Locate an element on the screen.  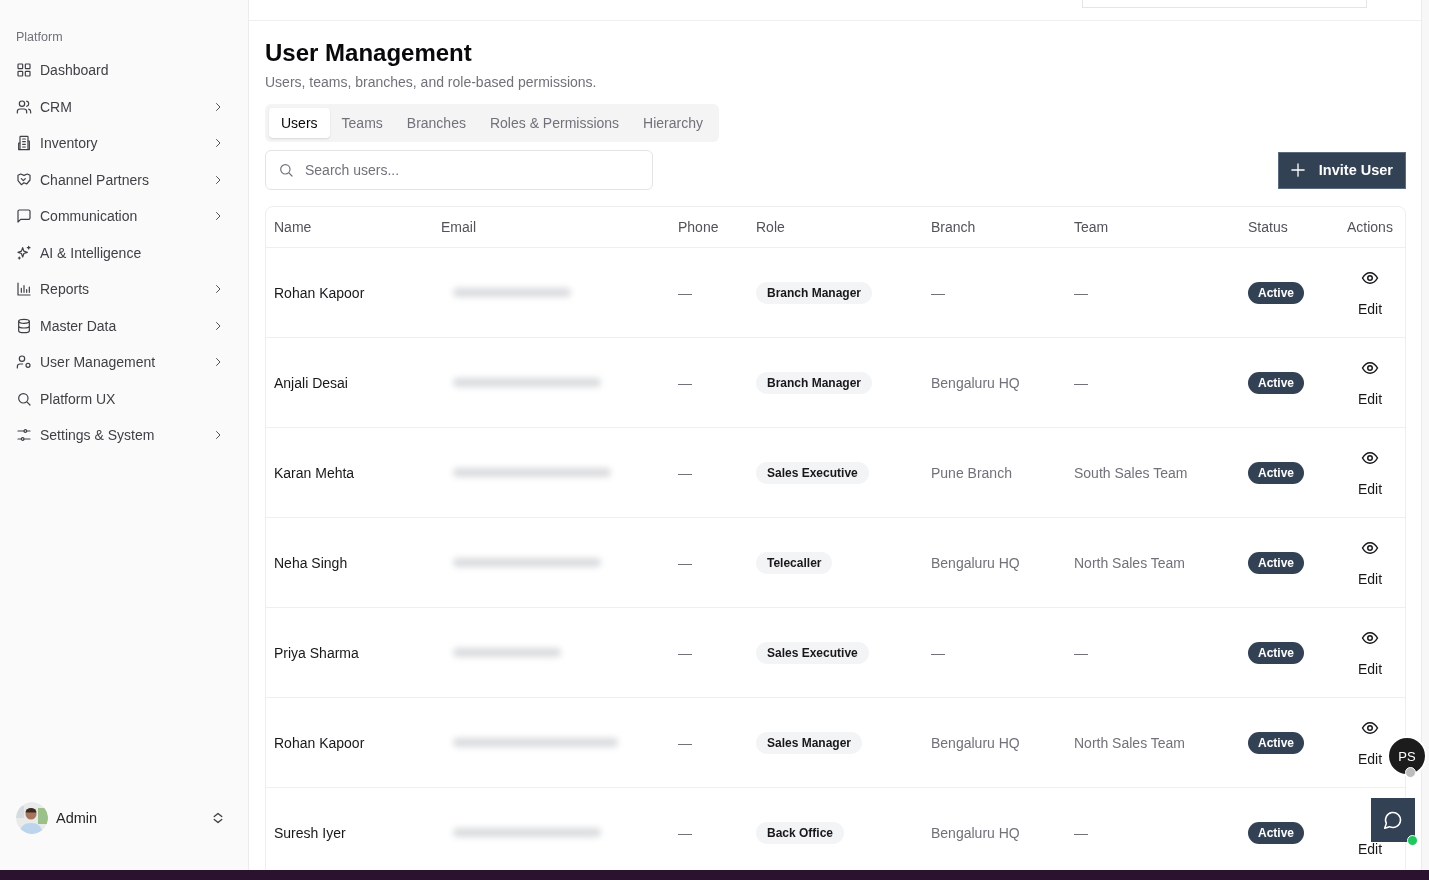
invite-button: Invite User is located at coordinates (1341, 170).